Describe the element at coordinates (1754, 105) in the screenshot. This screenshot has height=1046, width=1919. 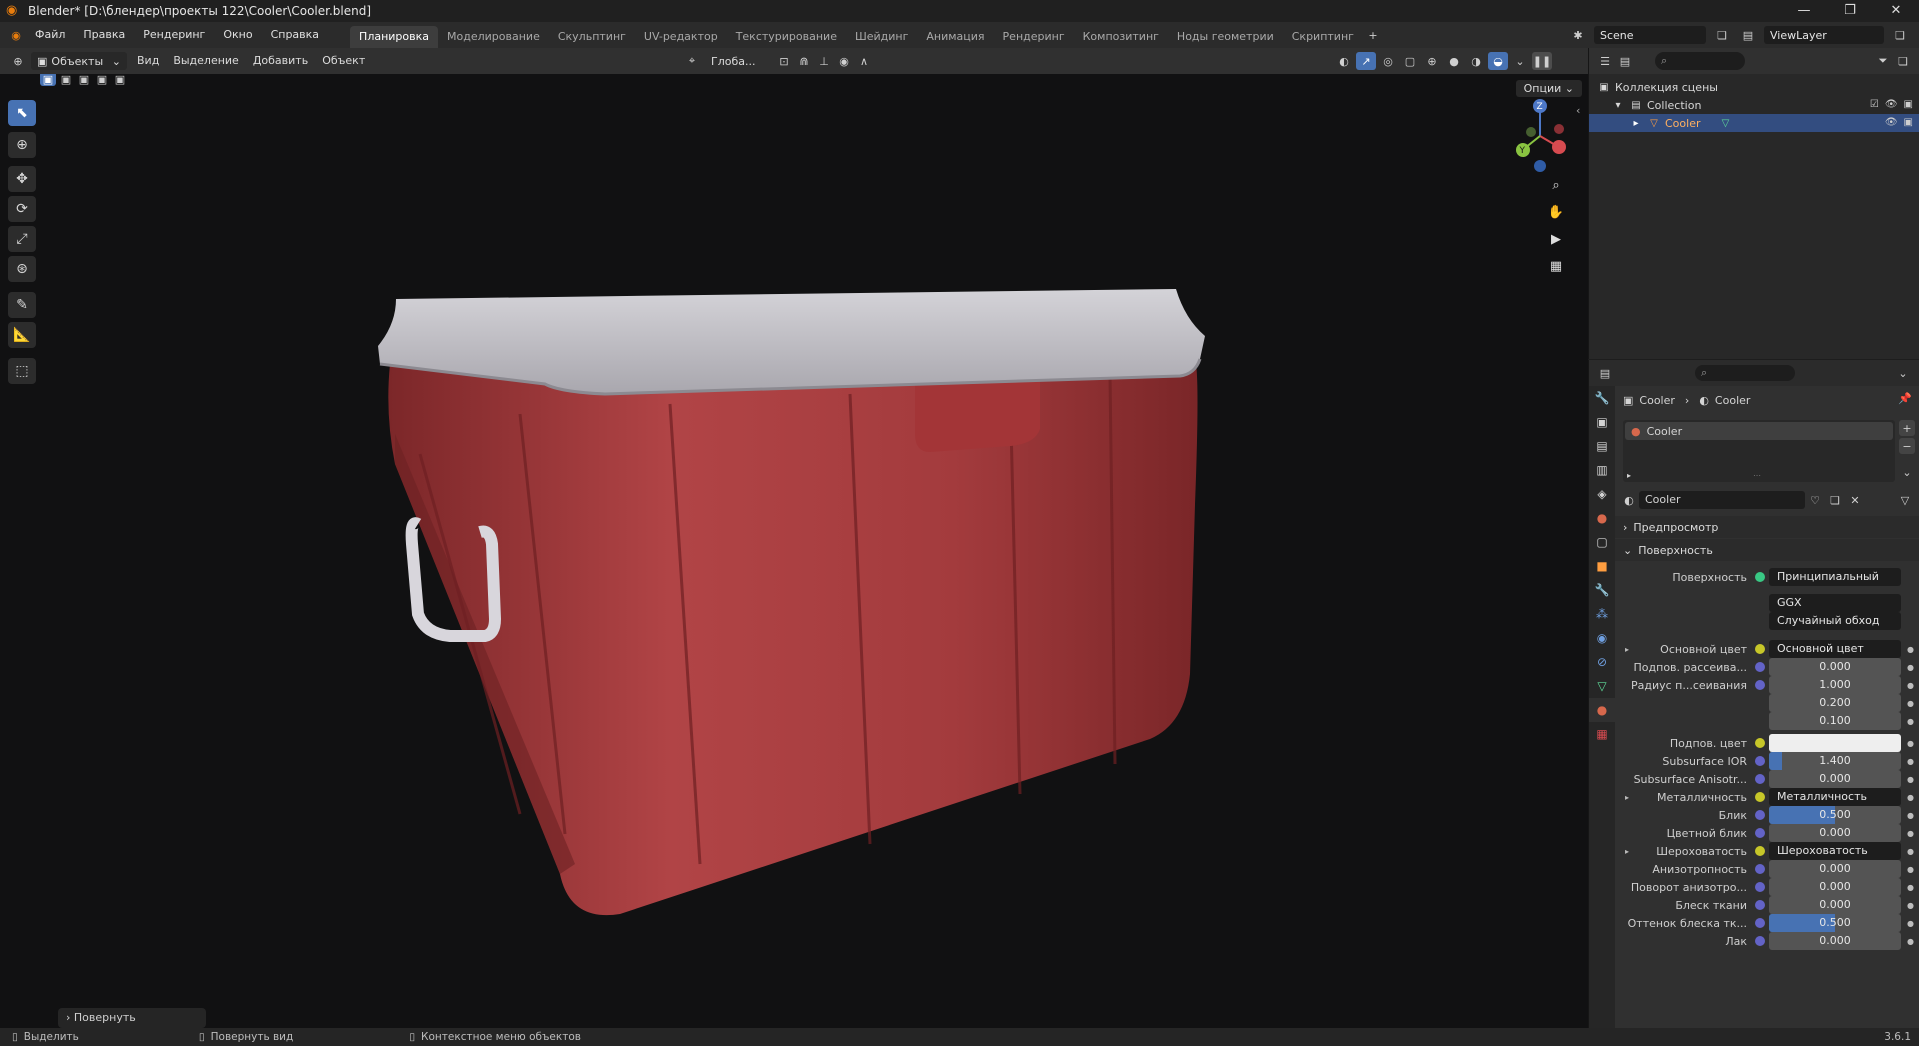
I see `outliner-row-collection: ▾ ▤ Collection ☑ 👁 ▣` at that location.